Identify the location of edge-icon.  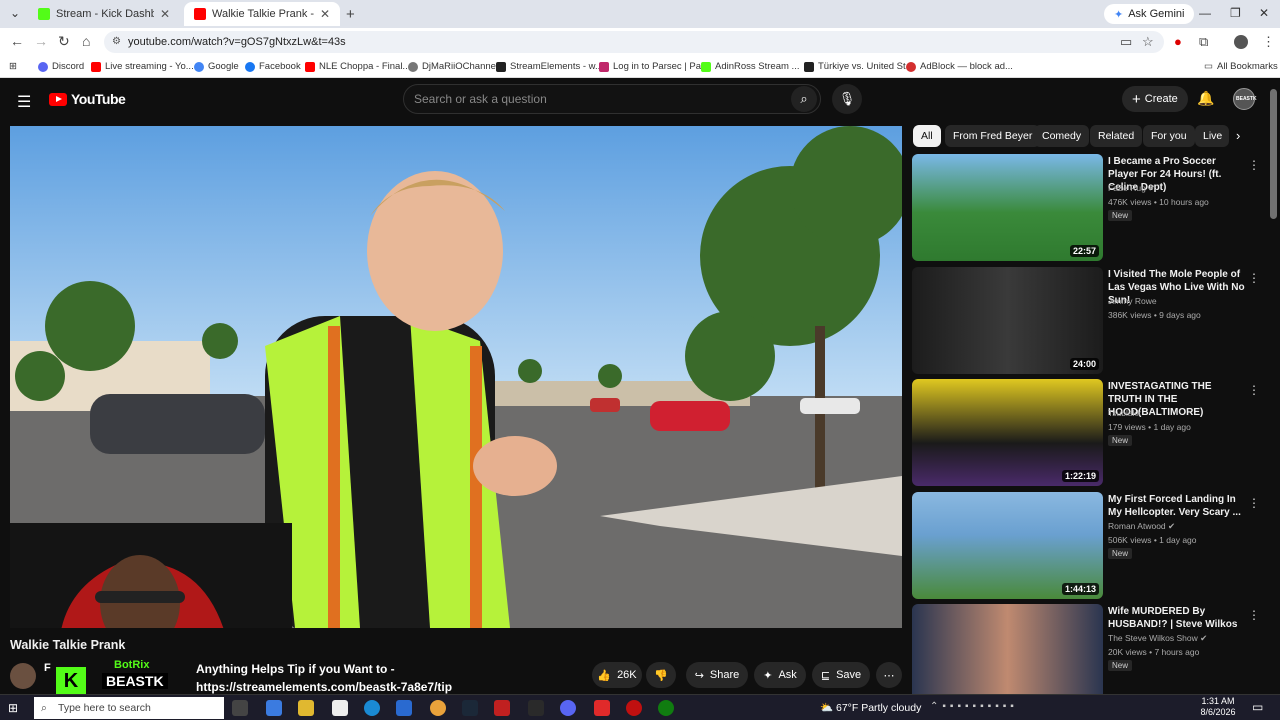
(372, 708).